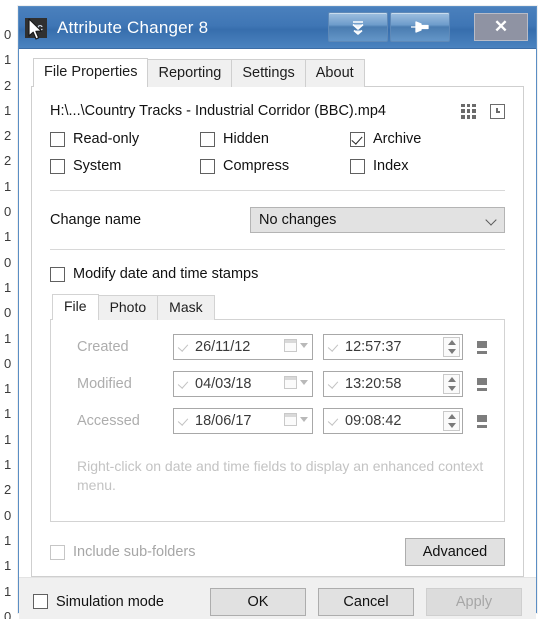  What do you see at coordinates (391, 166) in the screenshot?
I see `attribute-label: Index` at bounding box center [391, 166].